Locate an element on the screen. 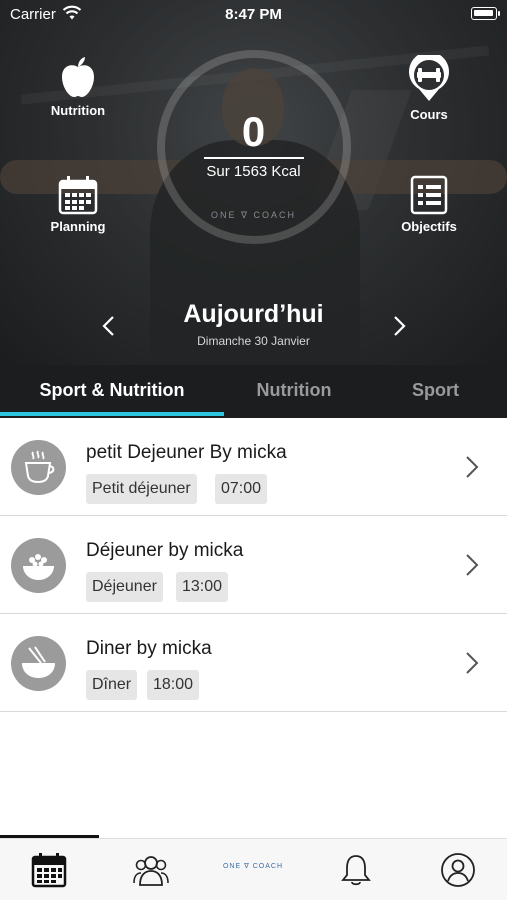 This screenshot has height=900, width=507. salad-bowl-icon is located at coordinates (38, 567).